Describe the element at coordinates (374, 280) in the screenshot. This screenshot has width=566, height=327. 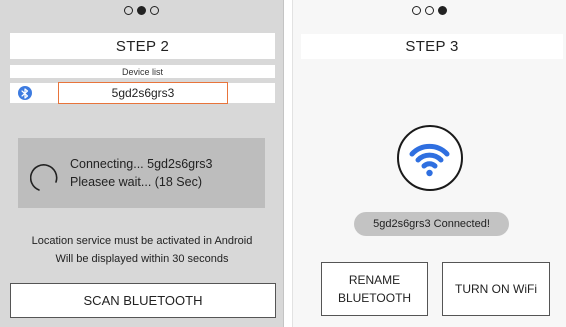
I see `rename-label-line-1: RENAME` at that location.